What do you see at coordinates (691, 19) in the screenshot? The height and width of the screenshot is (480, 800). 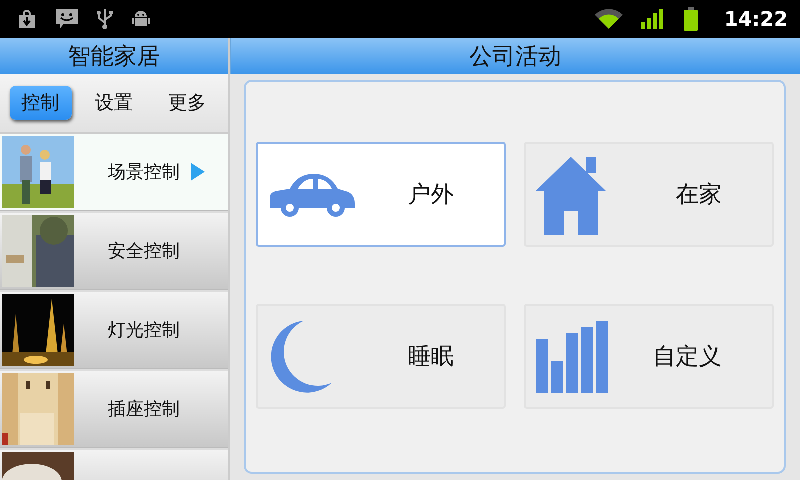 I see `battery-icon` at bounding box center [691, 19].